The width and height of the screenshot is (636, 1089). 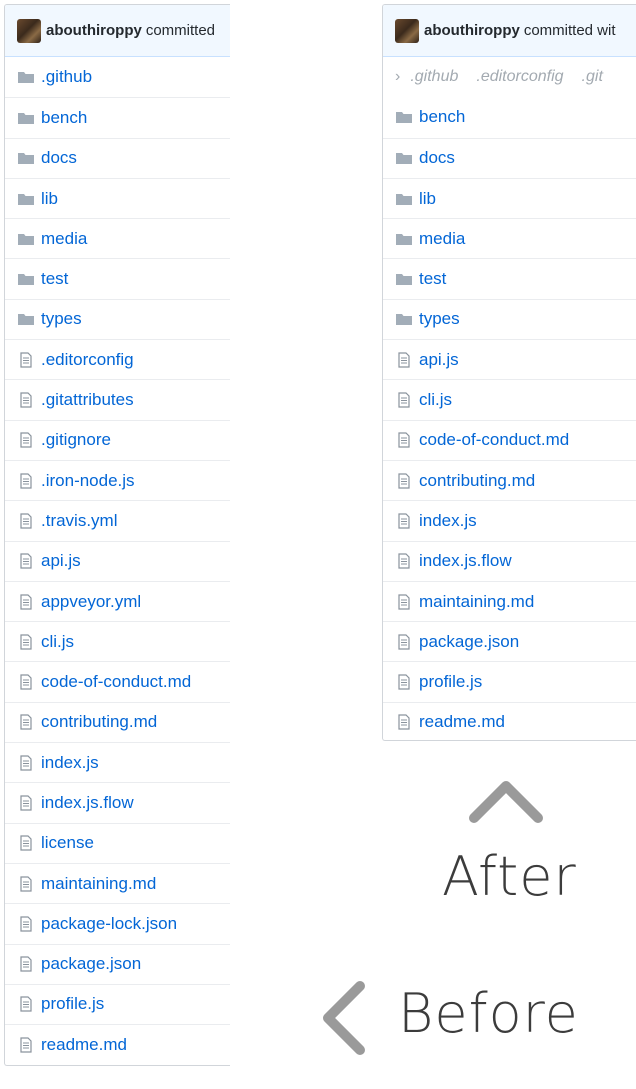 What do you see at coordinates (67, 843) in the screenshot?
I see `file-name-link: license` at bounding box center [67, 843].